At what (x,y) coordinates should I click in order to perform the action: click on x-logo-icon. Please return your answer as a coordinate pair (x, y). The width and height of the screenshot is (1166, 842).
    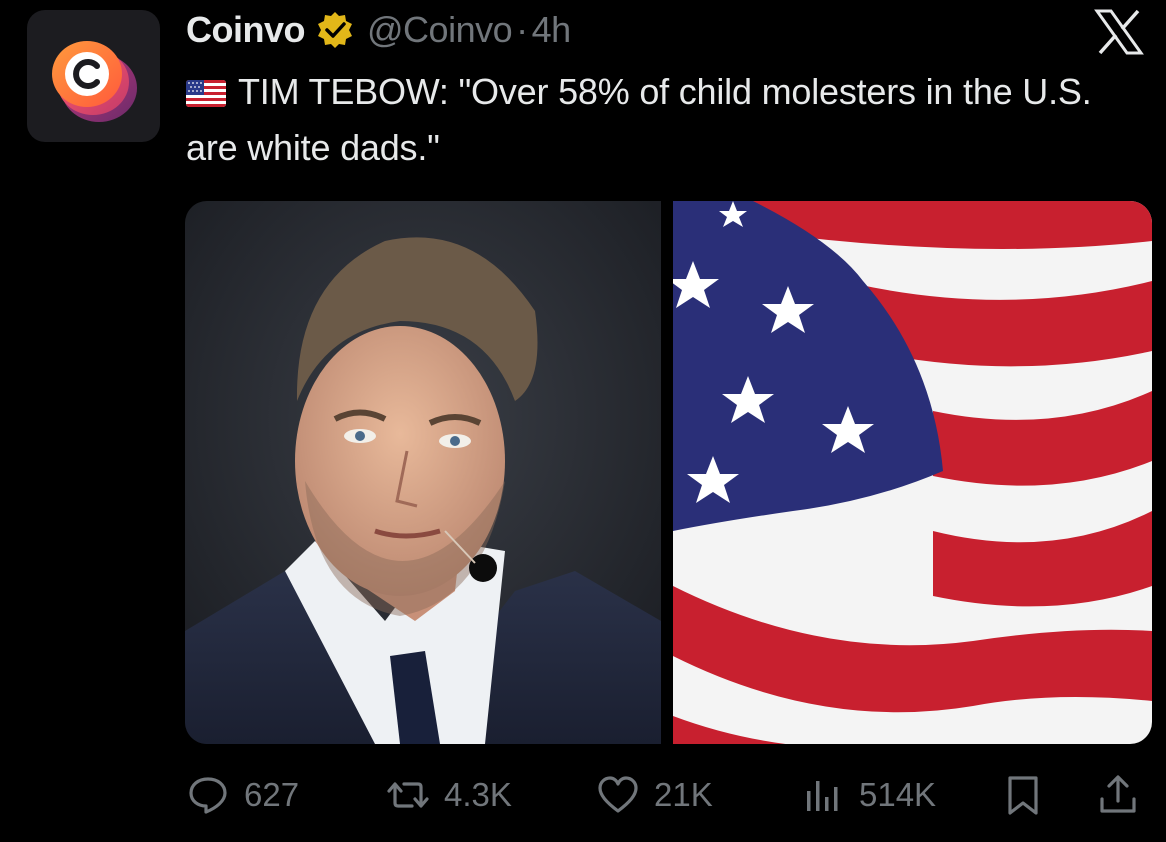
    Looking at the image, I should click on (1119, 32).